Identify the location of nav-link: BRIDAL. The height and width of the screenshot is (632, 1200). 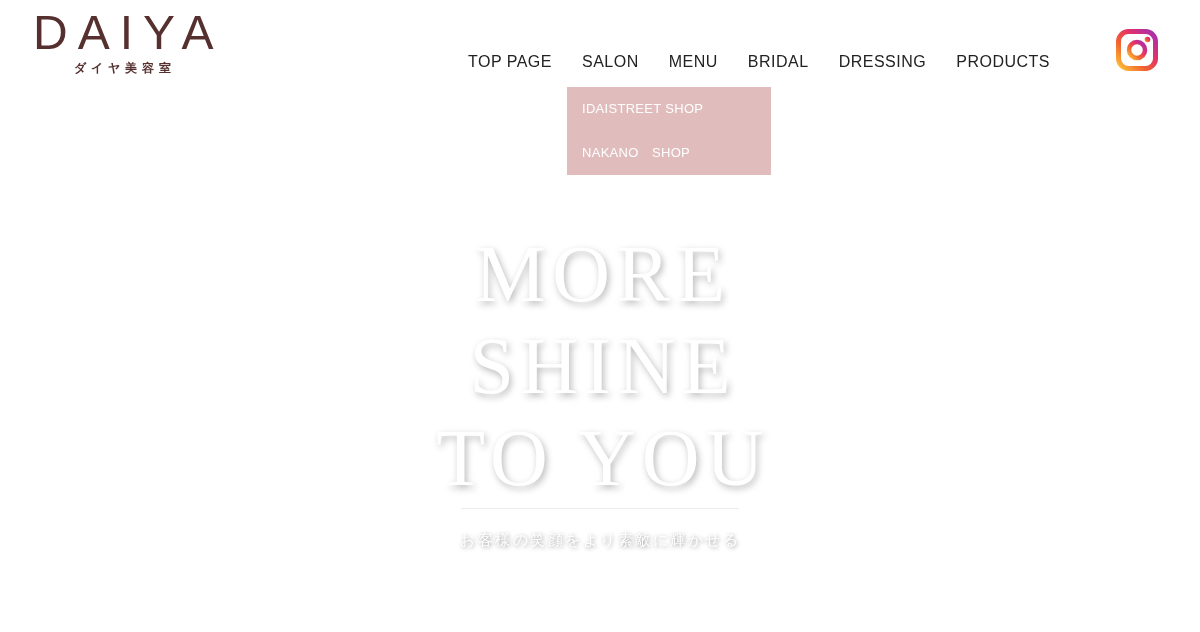
(778, 62).